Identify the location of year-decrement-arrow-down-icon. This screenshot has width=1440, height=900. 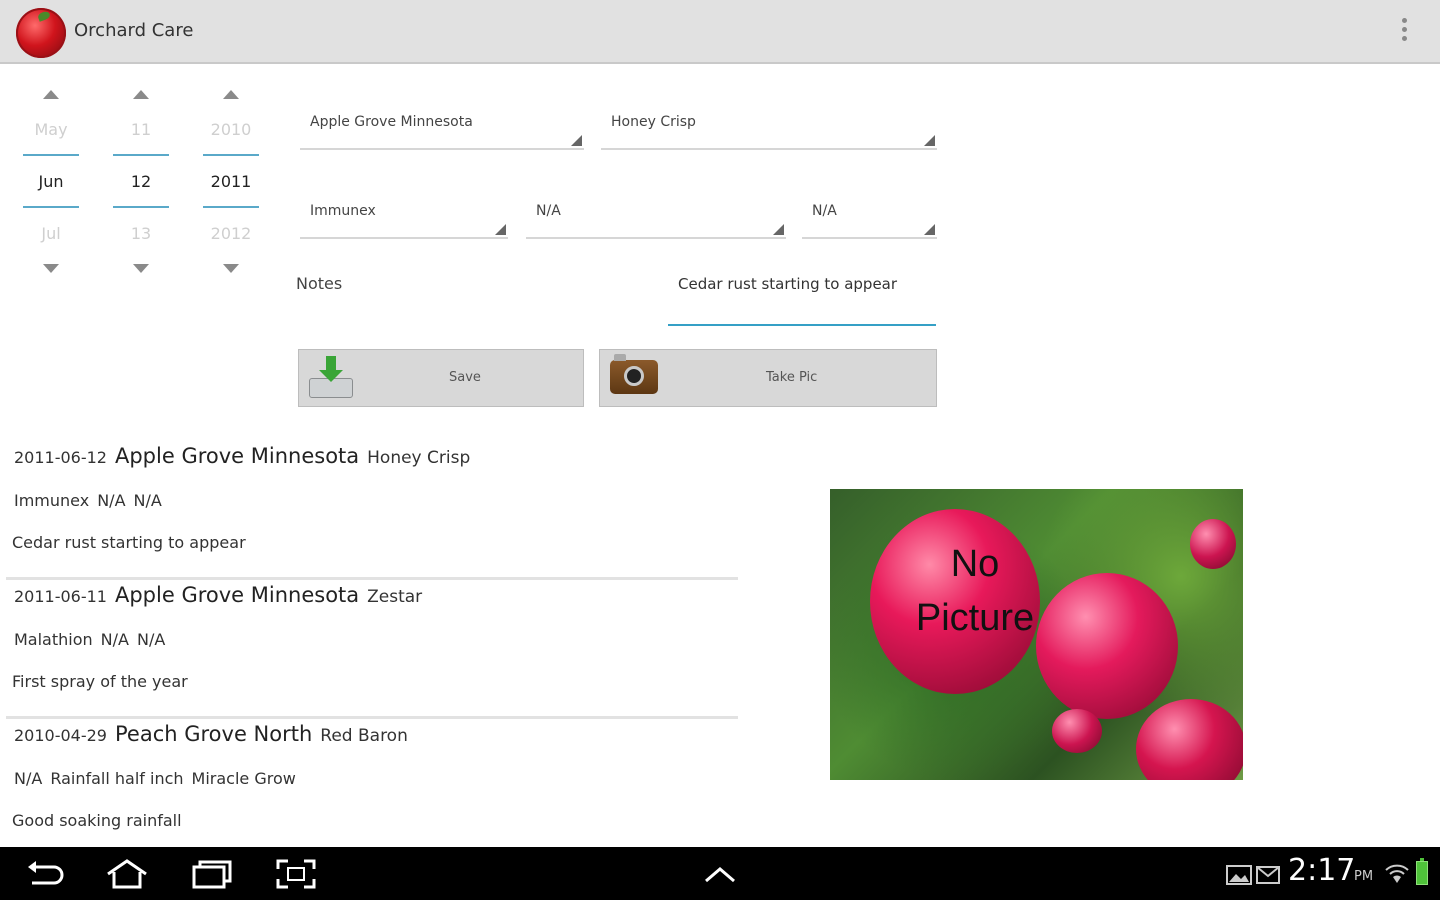
(231, 268).